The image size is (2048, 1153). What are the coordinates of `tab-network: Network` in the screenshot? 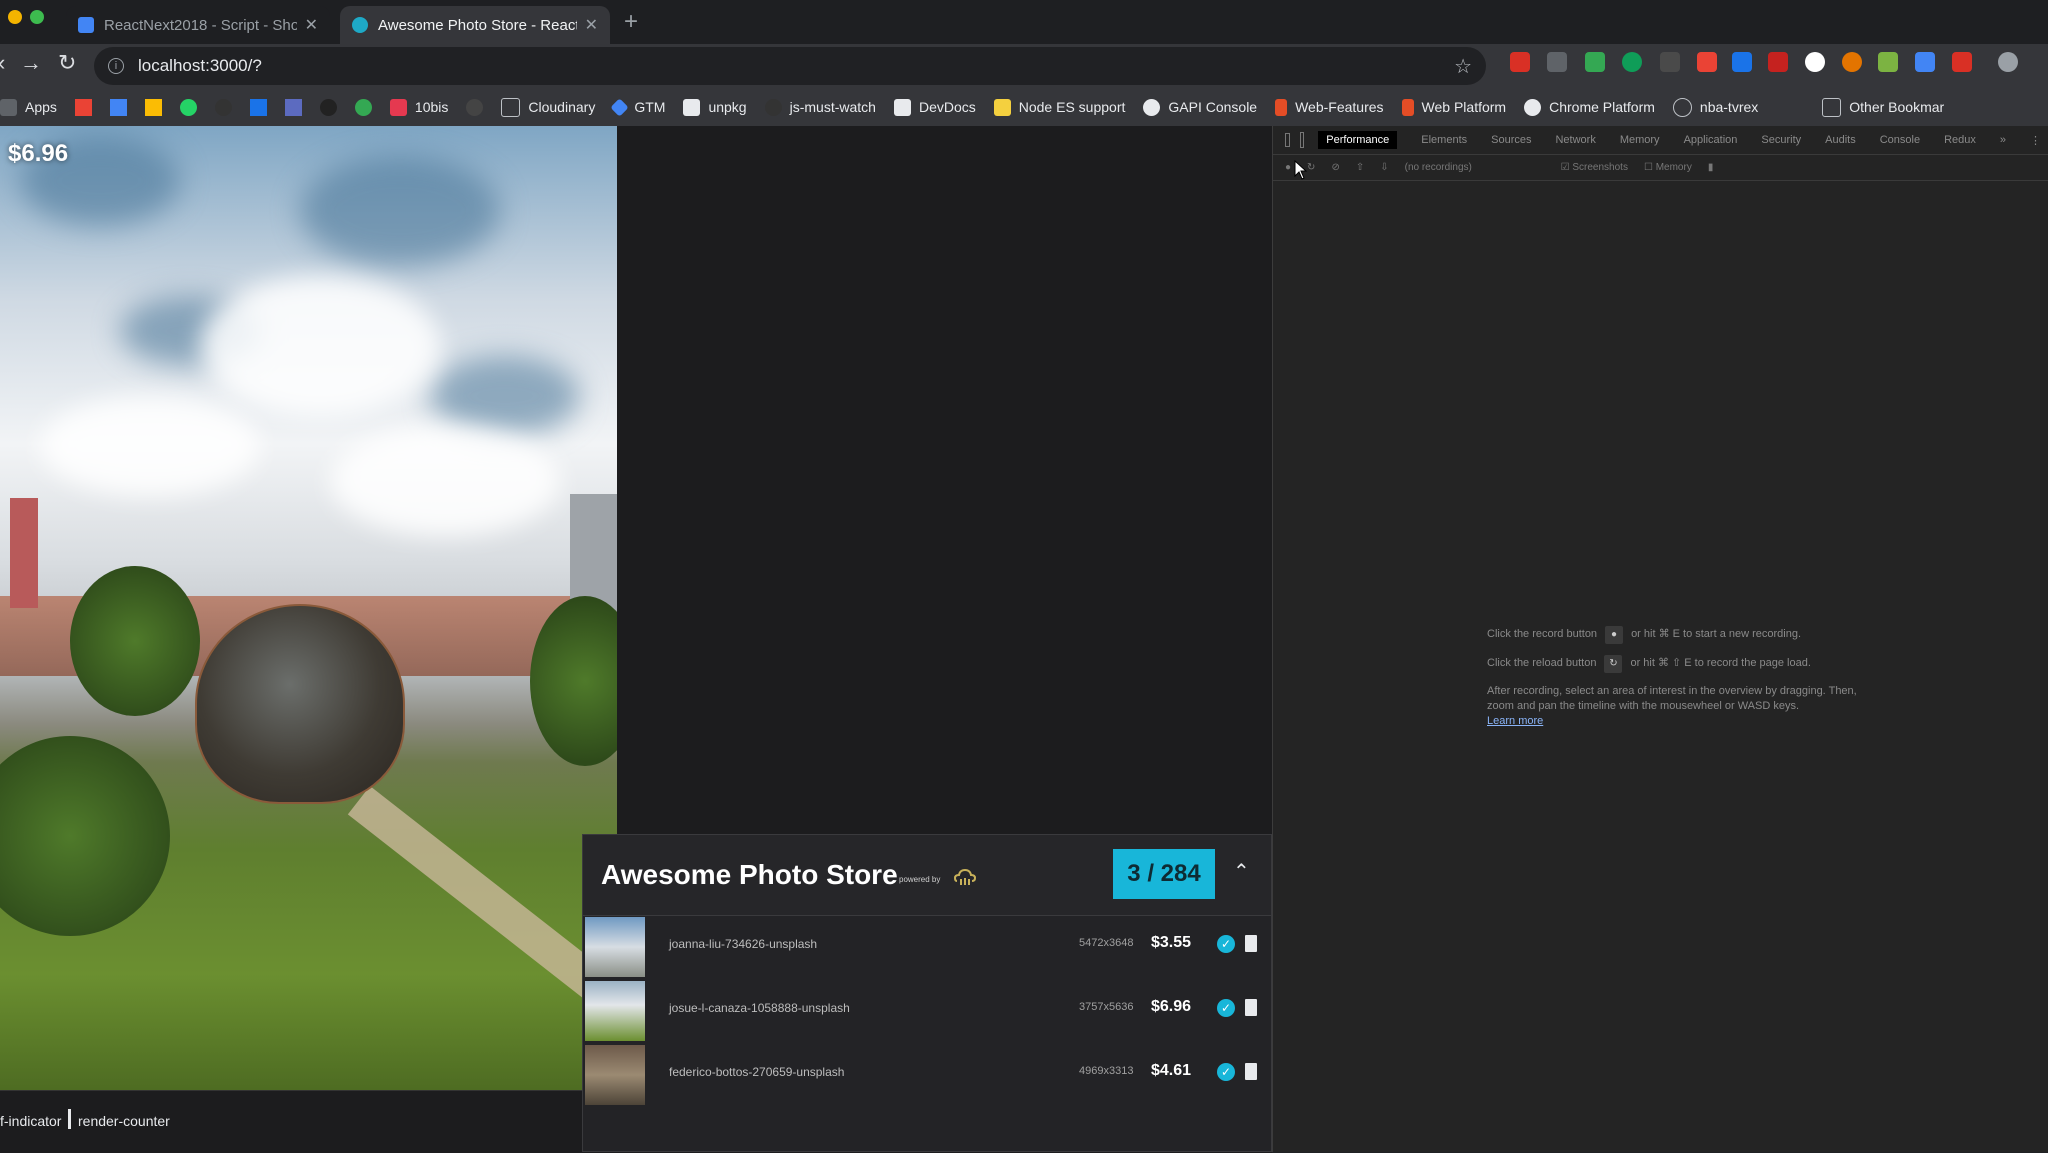 It's located at (1575, 140).